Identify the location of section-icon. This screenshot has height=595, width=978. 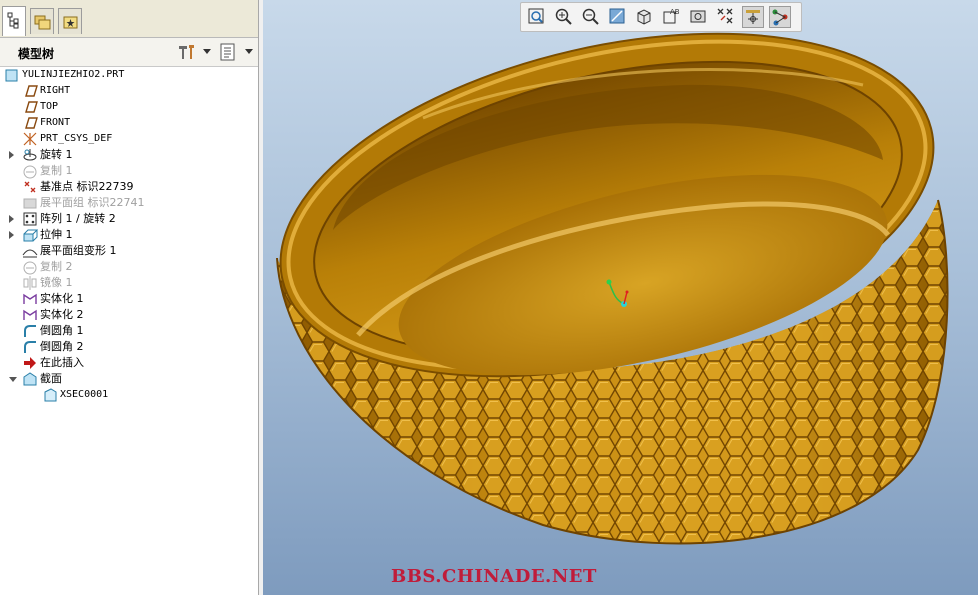
(50, 395).